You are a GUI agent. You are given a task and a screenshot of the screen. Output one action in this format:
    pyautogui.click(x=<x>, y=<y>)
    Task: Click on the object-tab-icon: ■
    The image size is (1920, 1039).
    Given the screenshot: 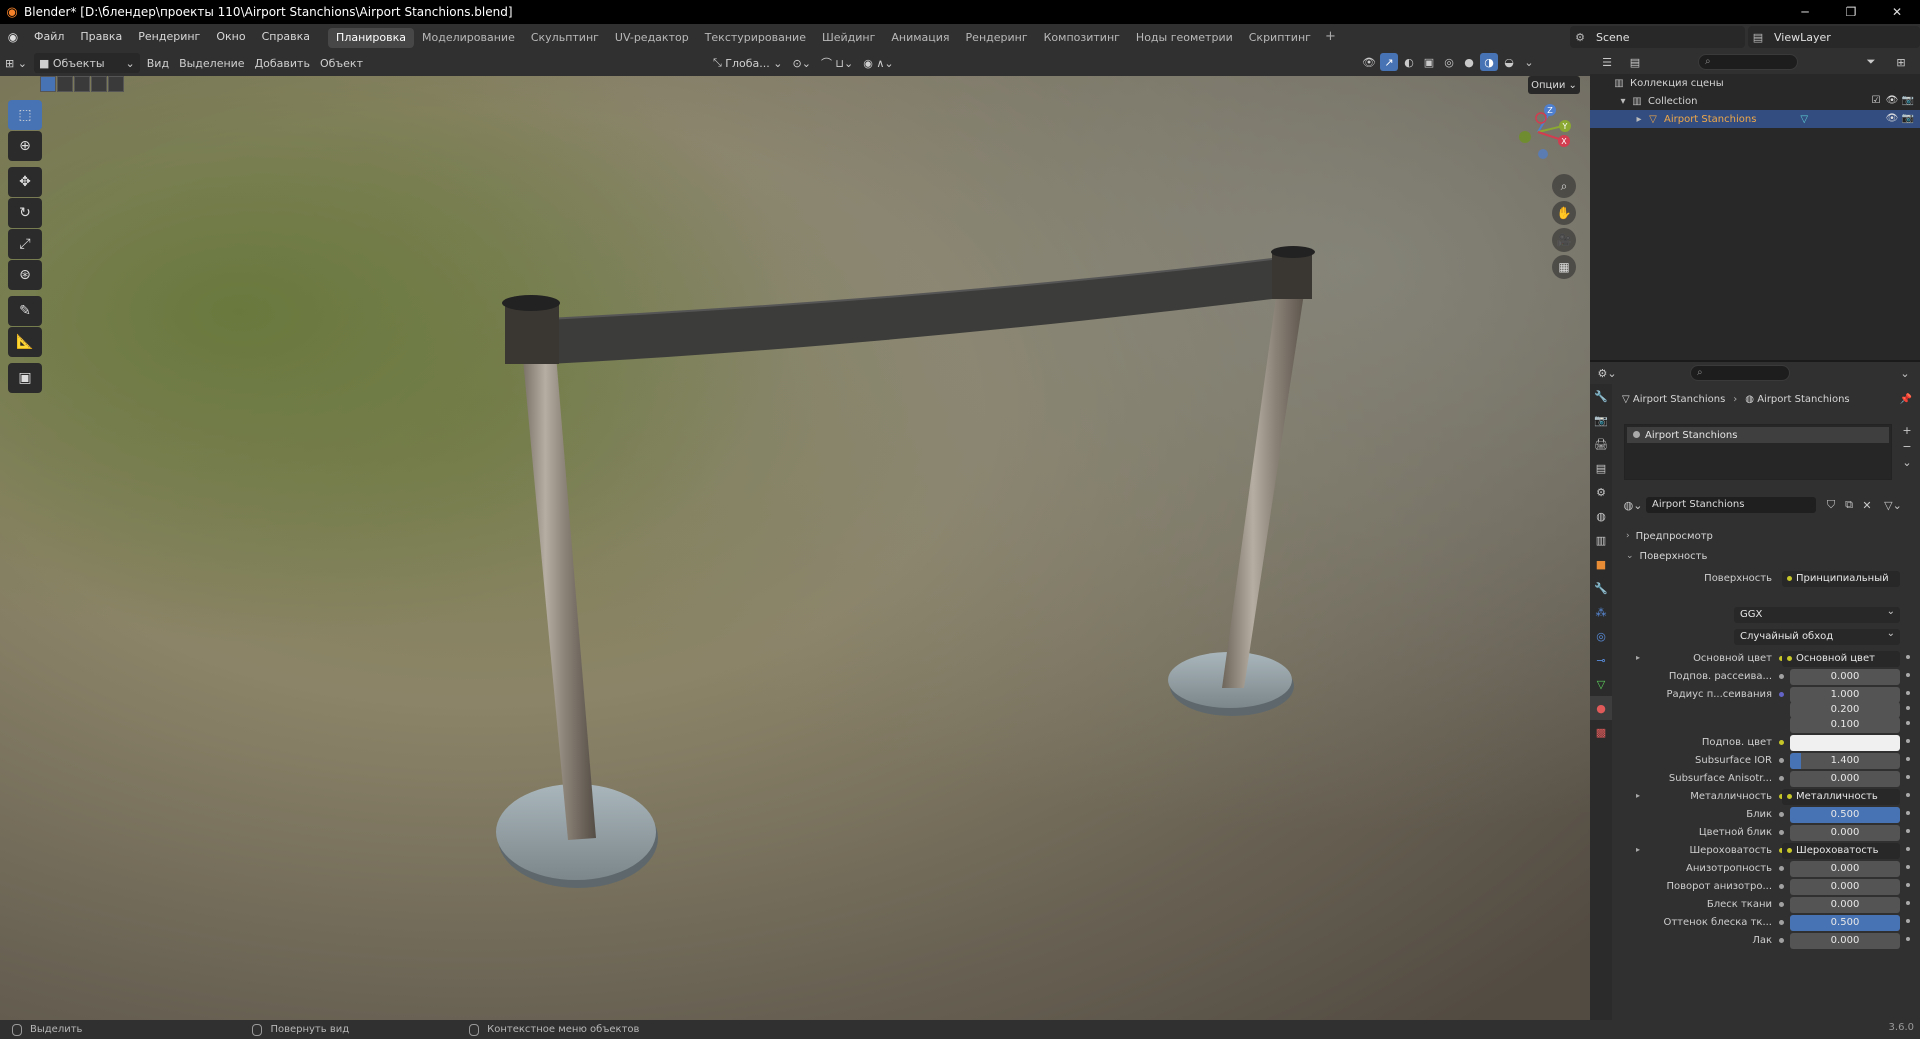 What is the action you would take?
    pyautogui.click(x=1601, y=564)
    